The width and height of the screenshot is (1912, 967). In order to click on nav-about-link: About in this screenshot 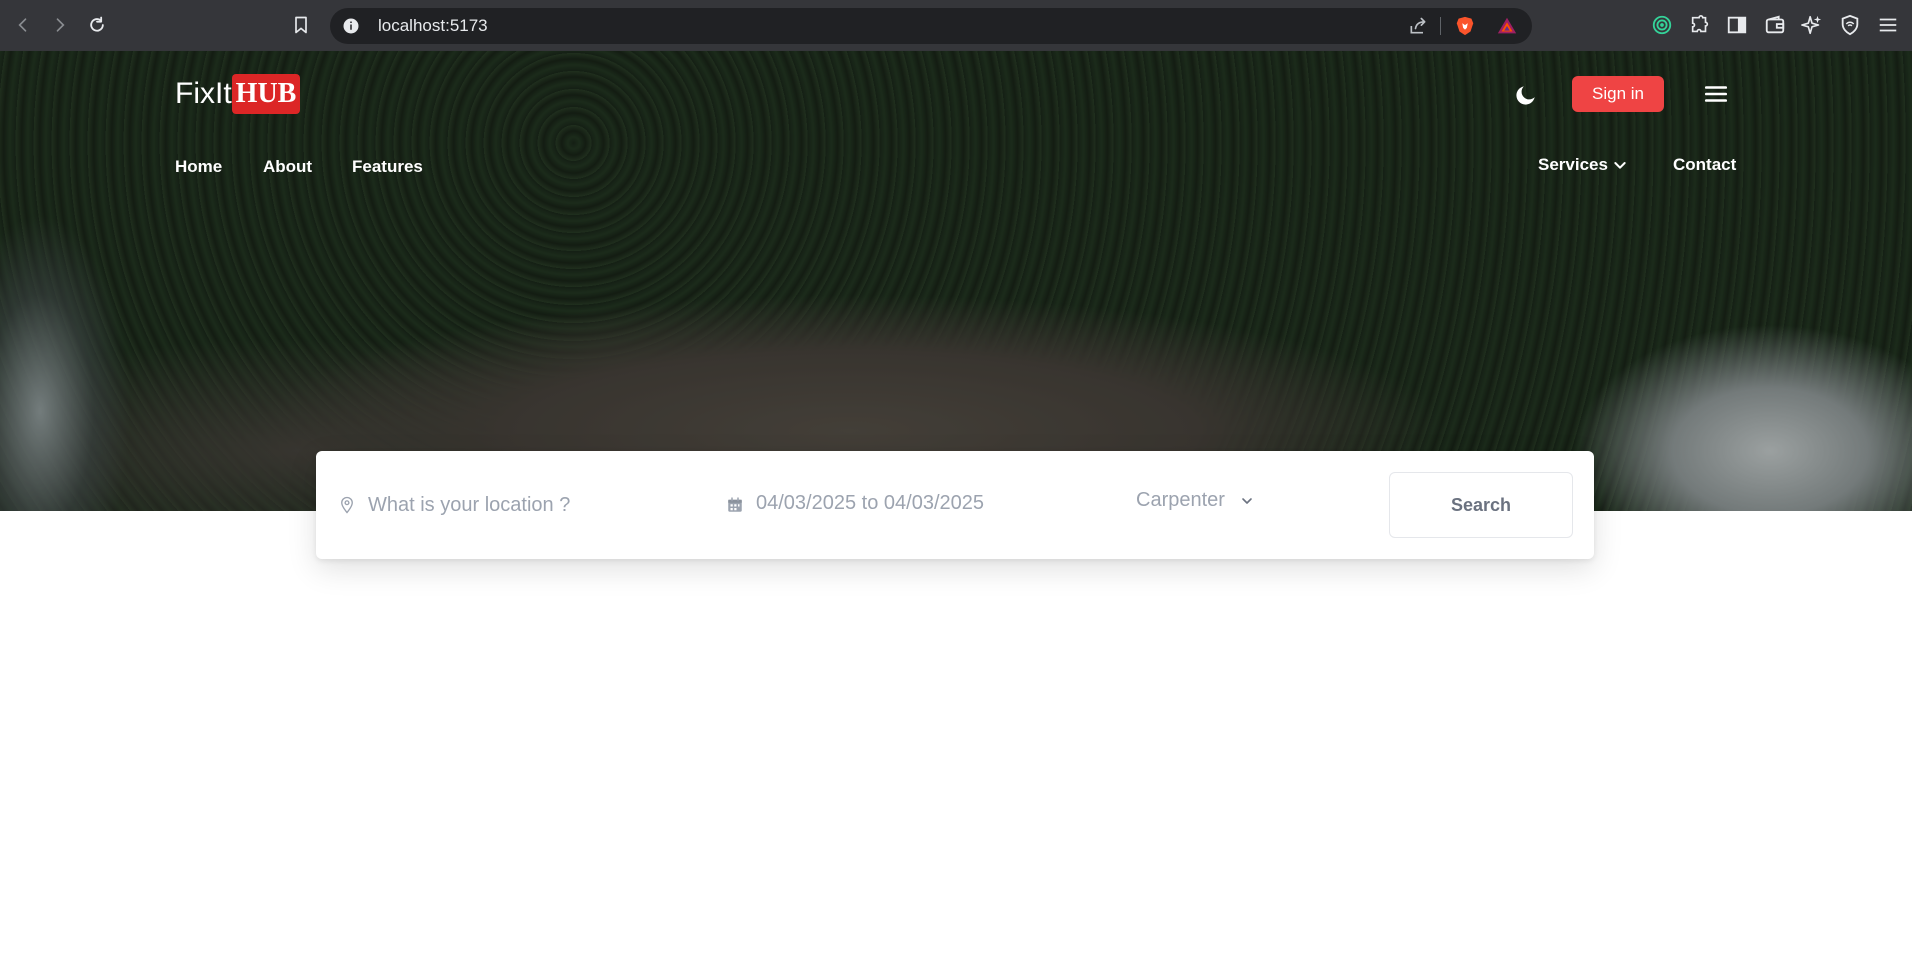, I will do `click(287, 167)`.